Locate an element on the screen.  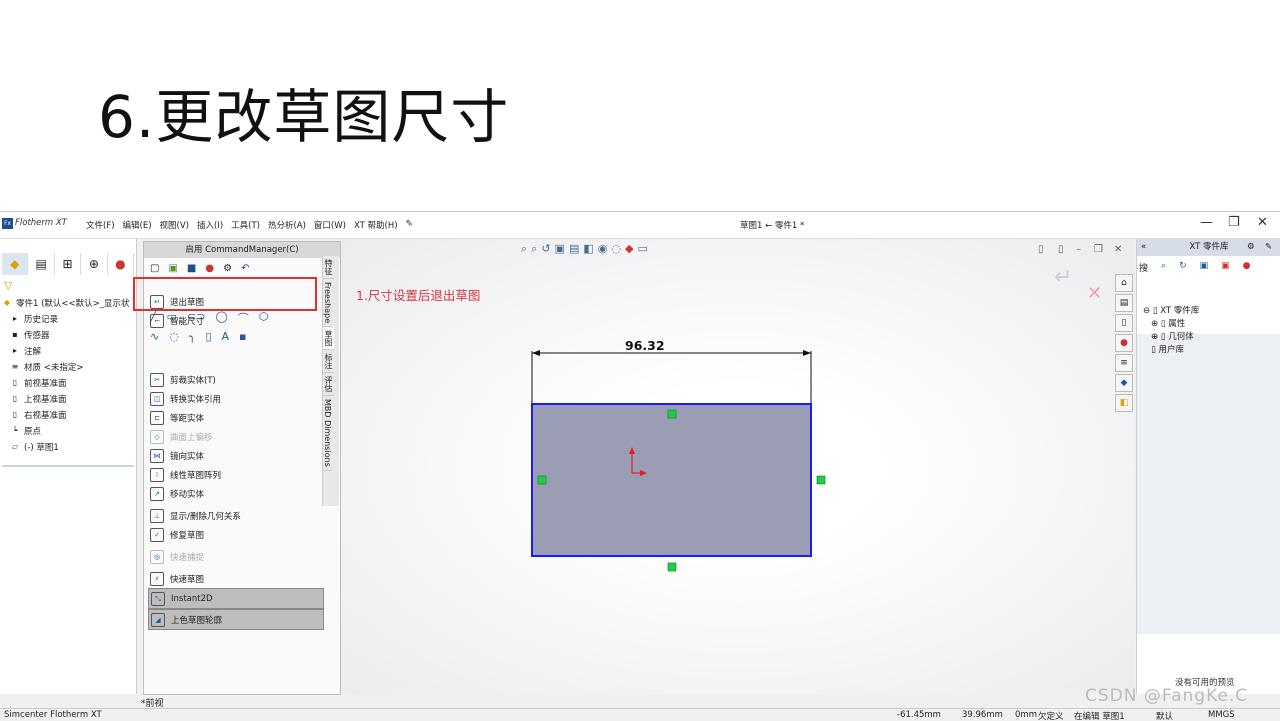
watermark: CSDN @FangKe.C is located at coordinates (1167, 696).